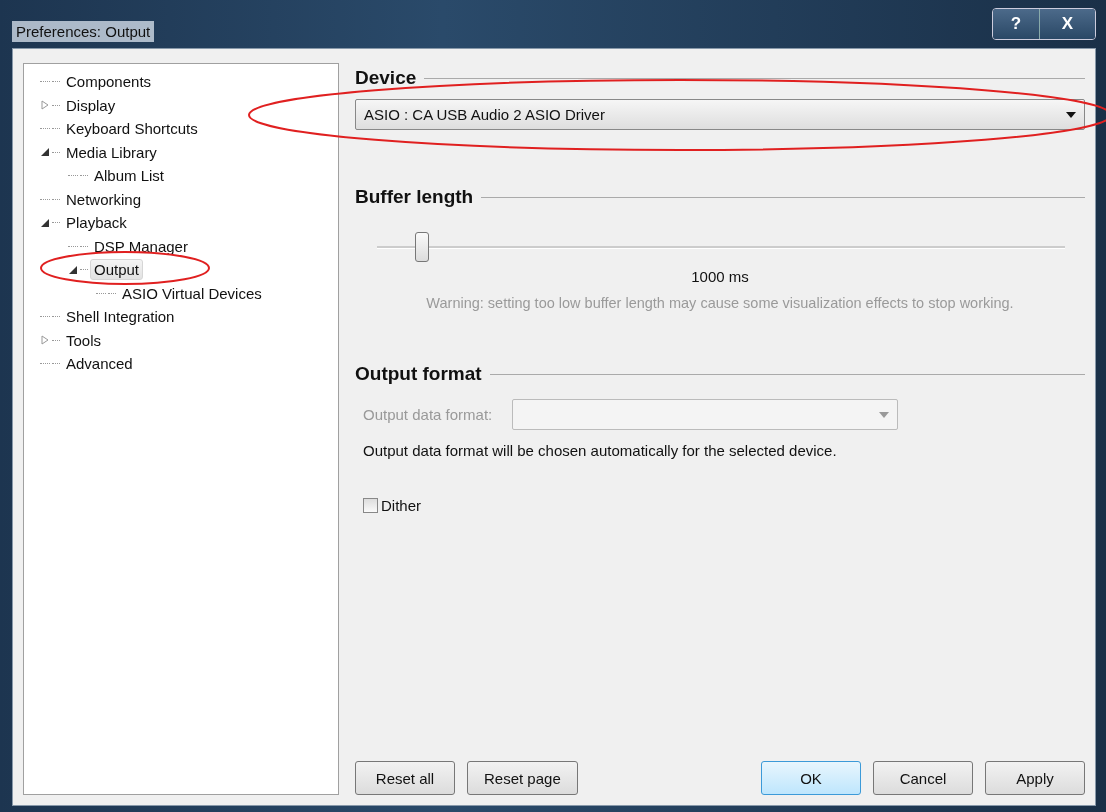 The image size is (1106, 812). What do you see at coordinates (132, 129) in the screenshot?
I see `tree-item: Keyboard Shortcuts` at bounding box center [132, 129].